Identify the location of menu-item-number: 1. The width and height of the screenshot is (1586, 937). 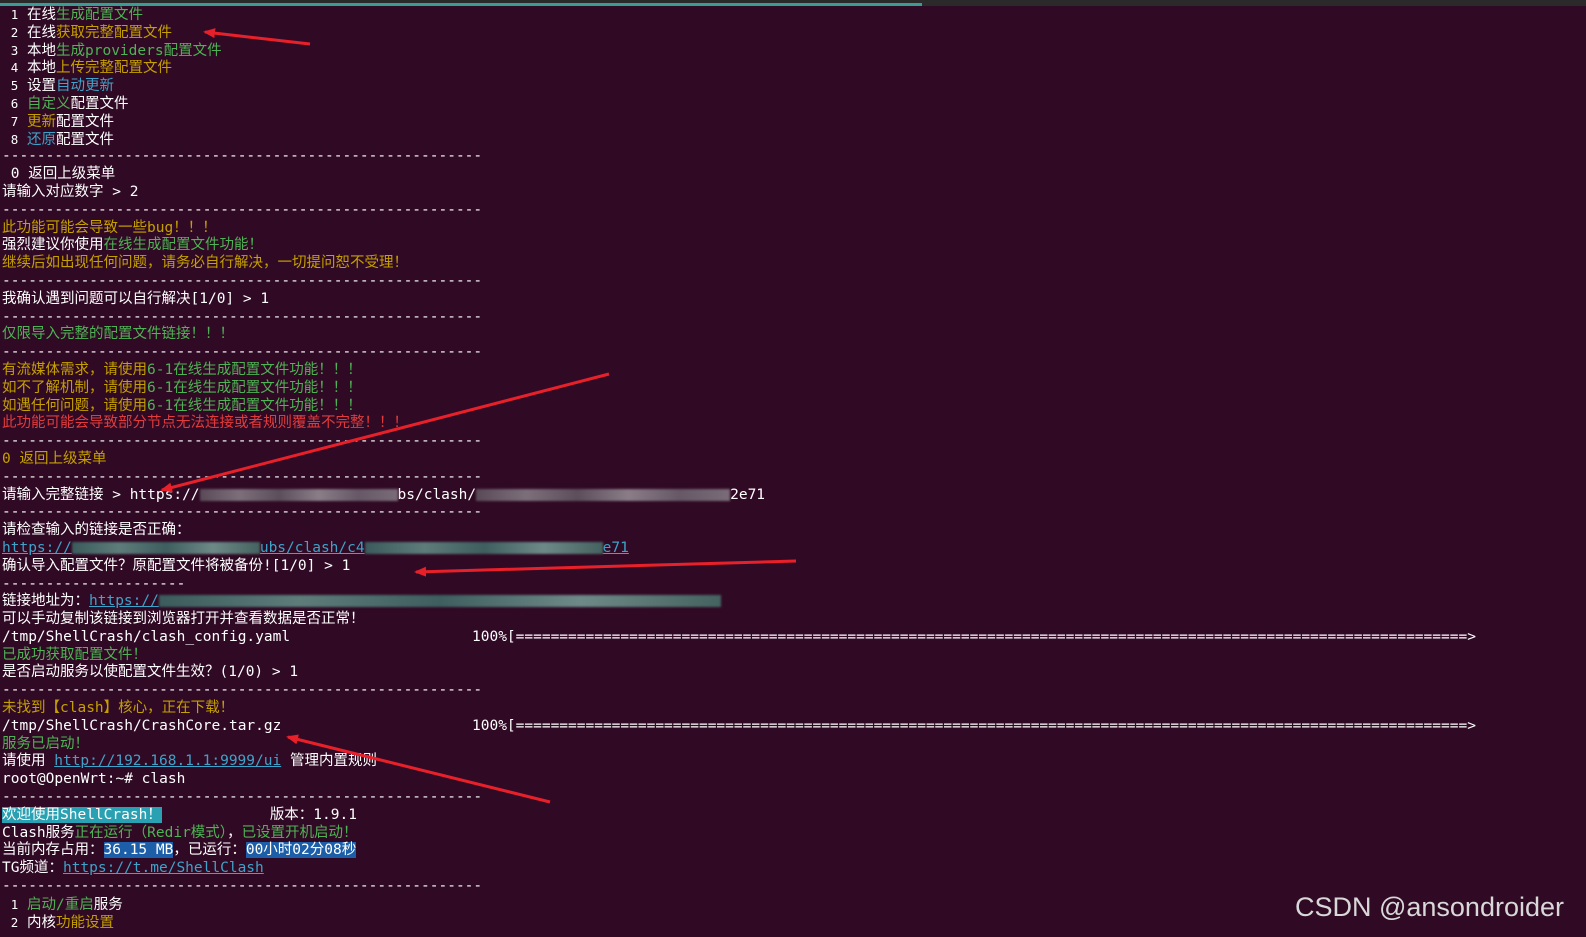
(14, 14).